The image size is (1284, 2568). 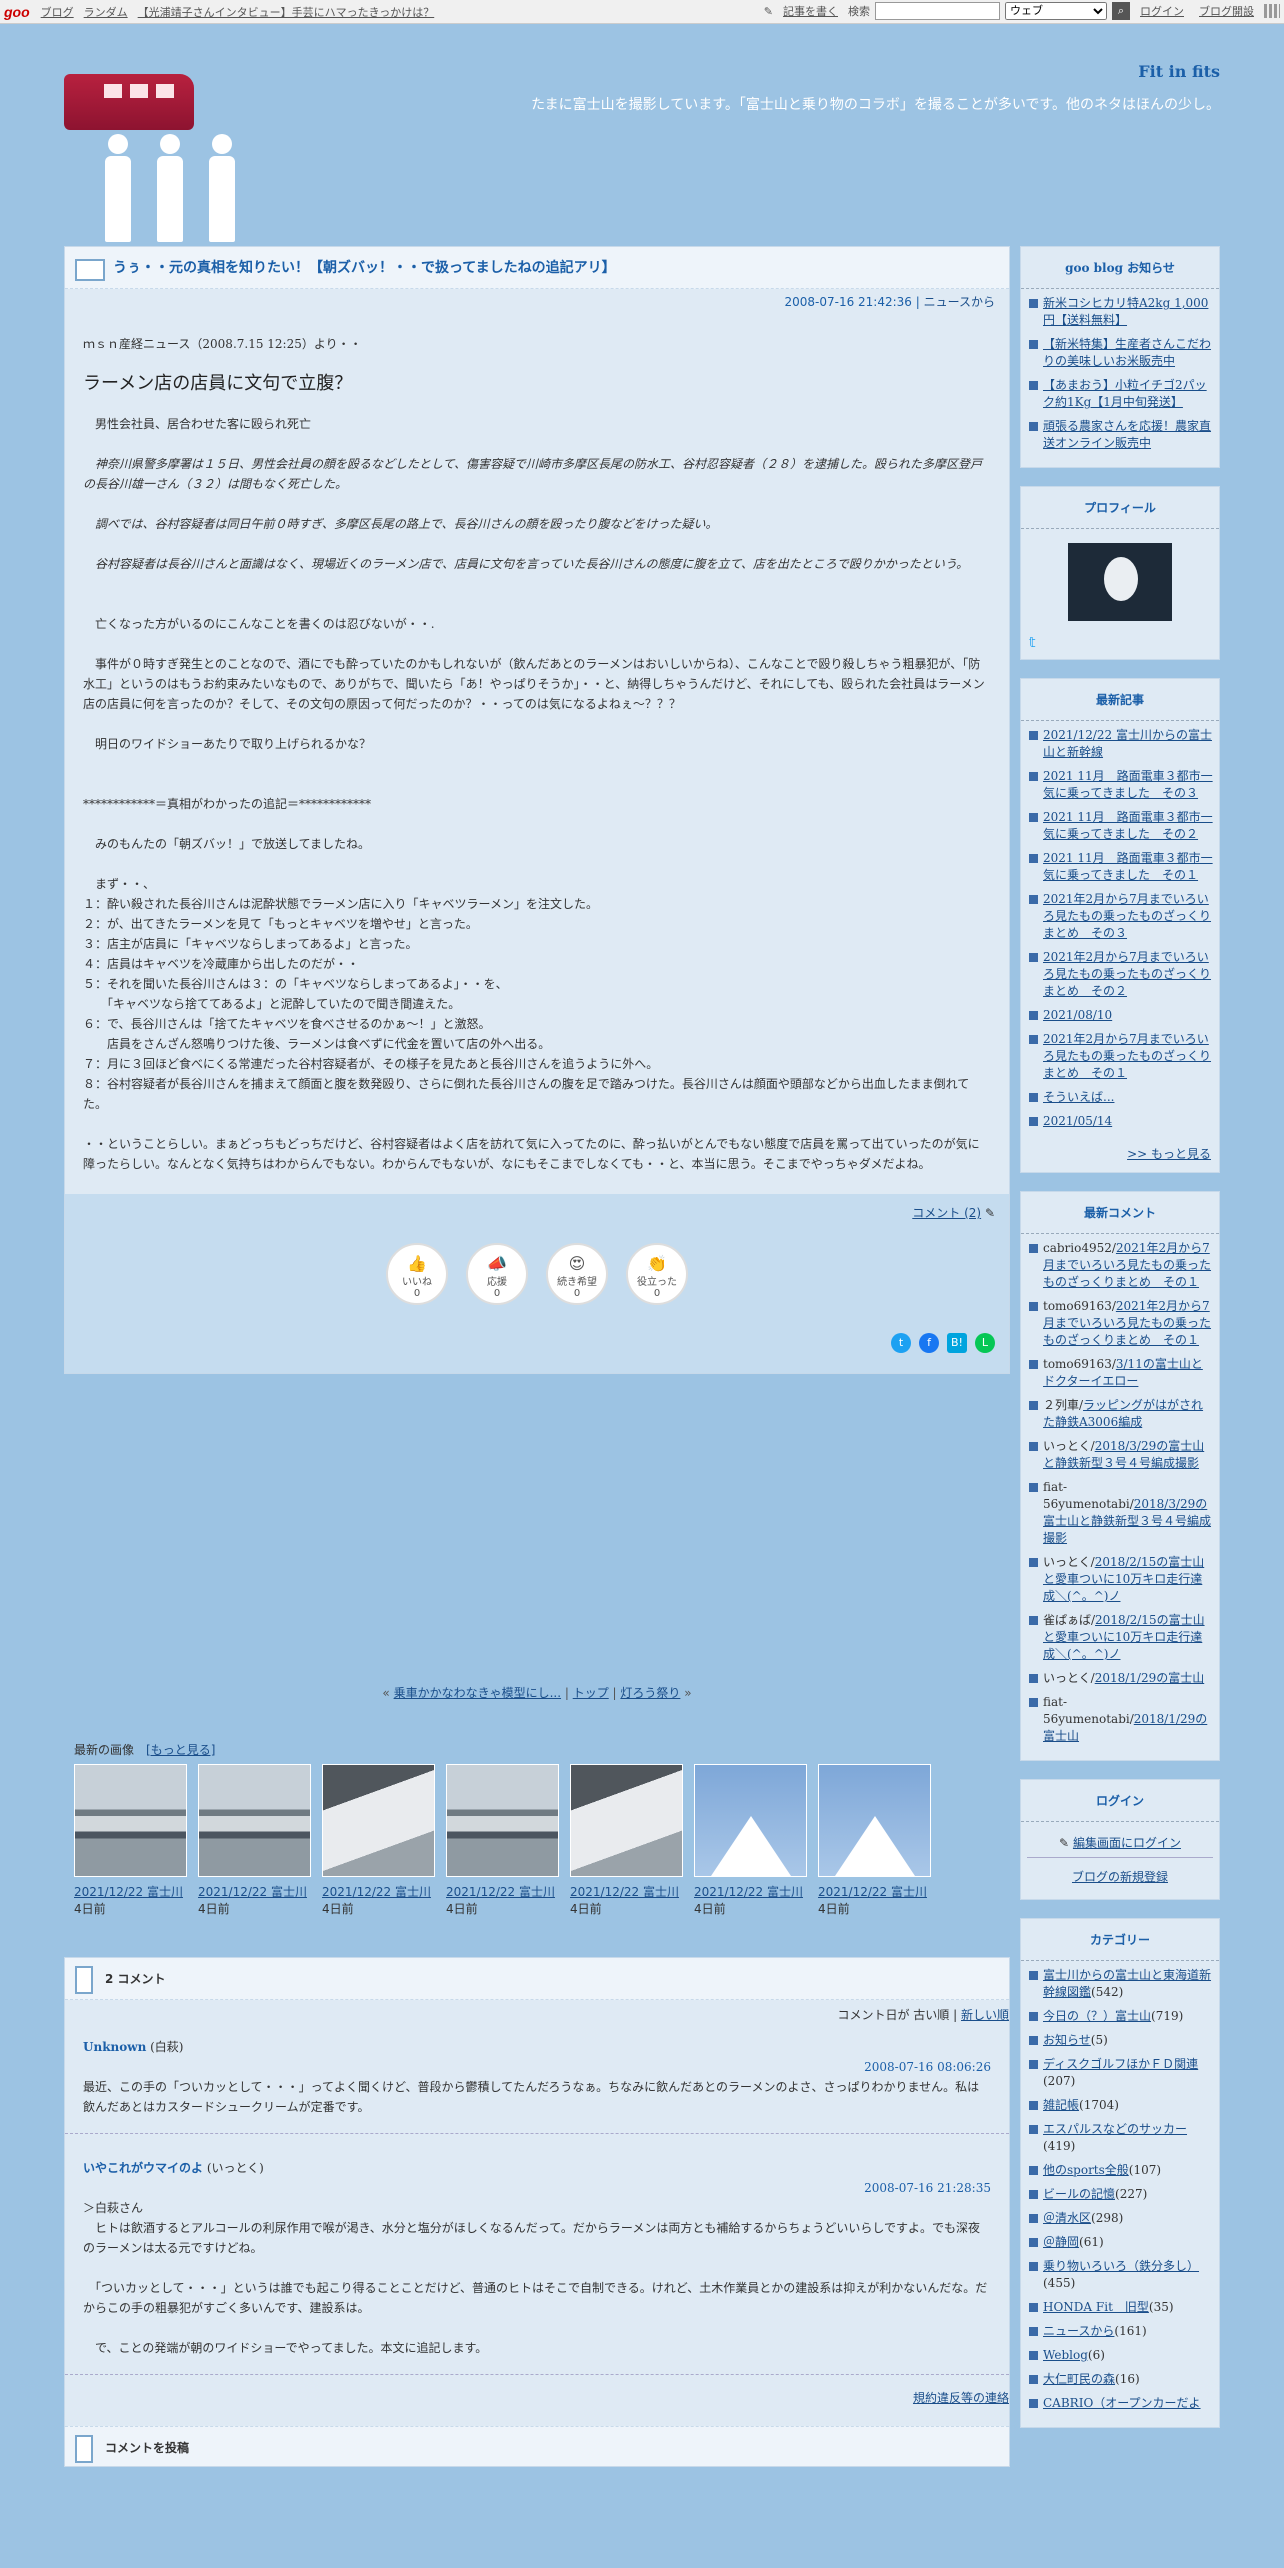 I want to click on recent-entry-item: 2021年2月から7月までいろいろ見たもの乗ったものざっくりまとめ その３, so click(x=1120, y=916).